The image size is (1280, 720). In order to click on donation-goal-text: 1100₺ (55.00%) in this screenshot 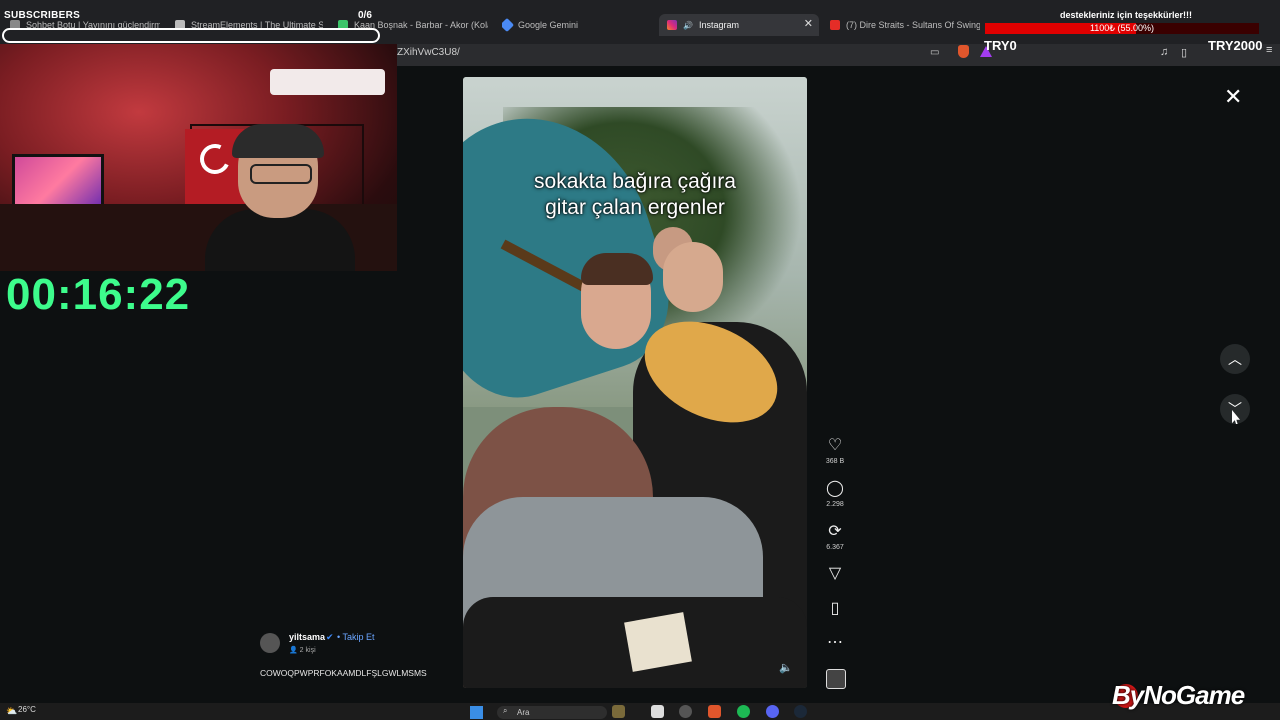, I will do `click(1122, 28)`.